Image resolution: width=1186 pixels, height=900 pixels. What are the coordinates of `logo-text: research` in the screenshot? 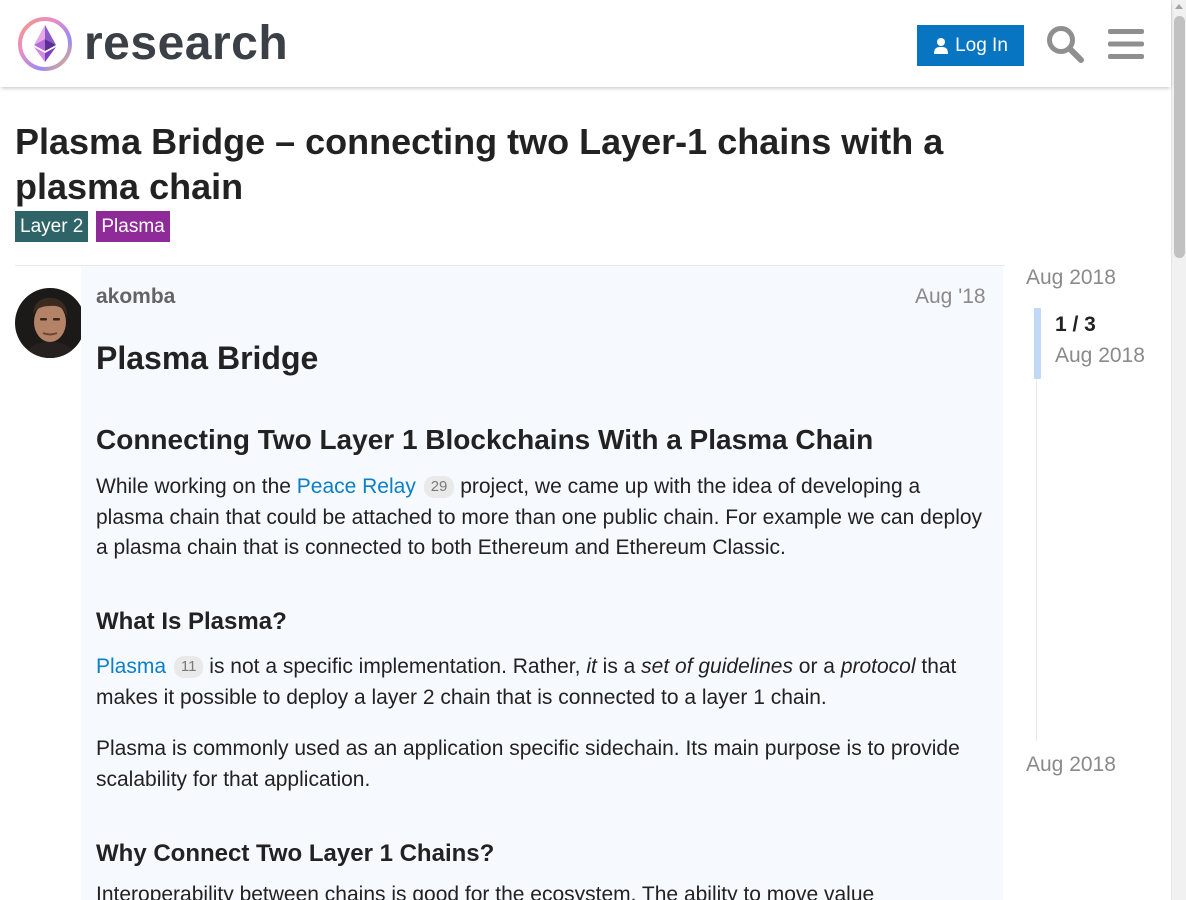 It's located at (186, 43).